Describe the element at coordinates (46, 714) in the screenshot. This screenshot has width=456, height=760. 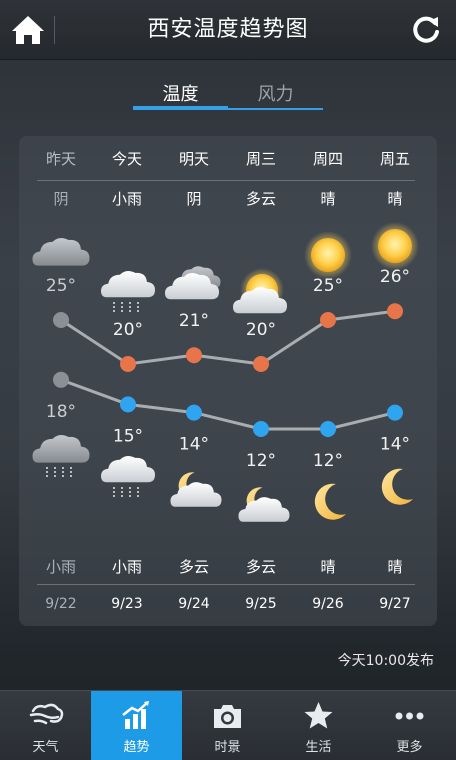
I see `weather-icon` at that location.